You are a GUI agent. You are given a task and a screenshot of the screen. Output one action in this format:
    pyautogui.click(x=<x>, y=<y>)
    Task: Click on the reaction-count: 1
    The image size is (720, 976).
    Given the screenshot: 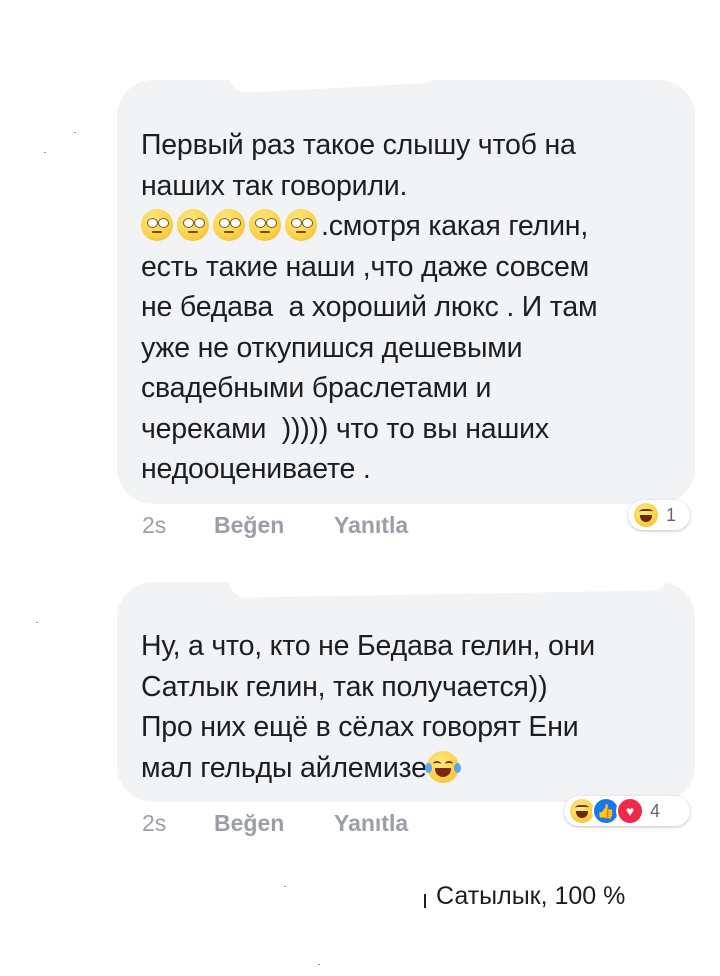 What is the action you would take?
    pyautogui.click(x=671, y=514)
    